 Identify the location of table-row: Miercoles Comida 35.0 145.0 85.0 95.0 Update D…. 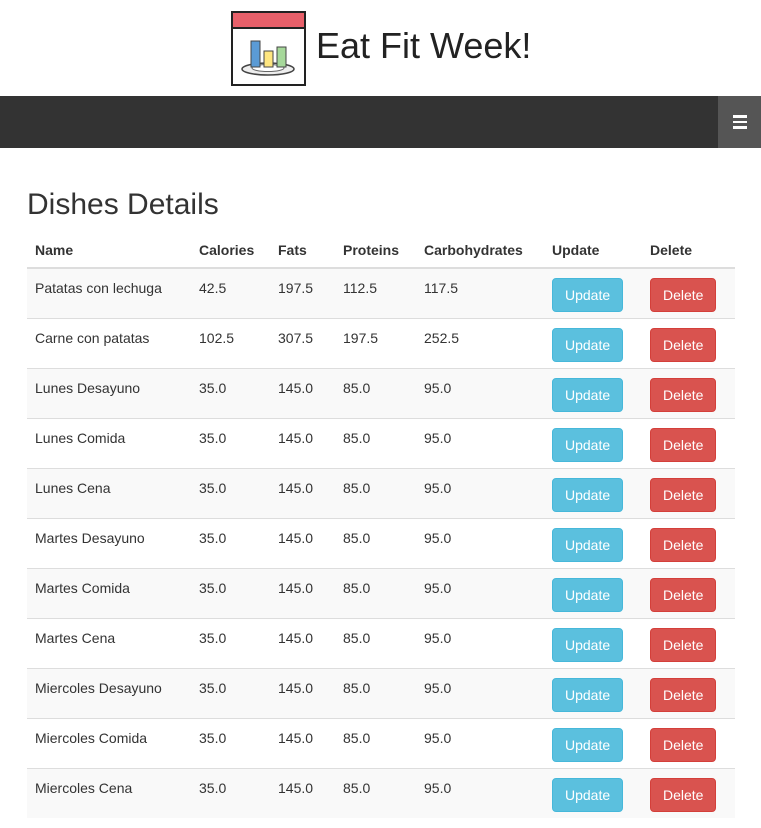
(381, 742).